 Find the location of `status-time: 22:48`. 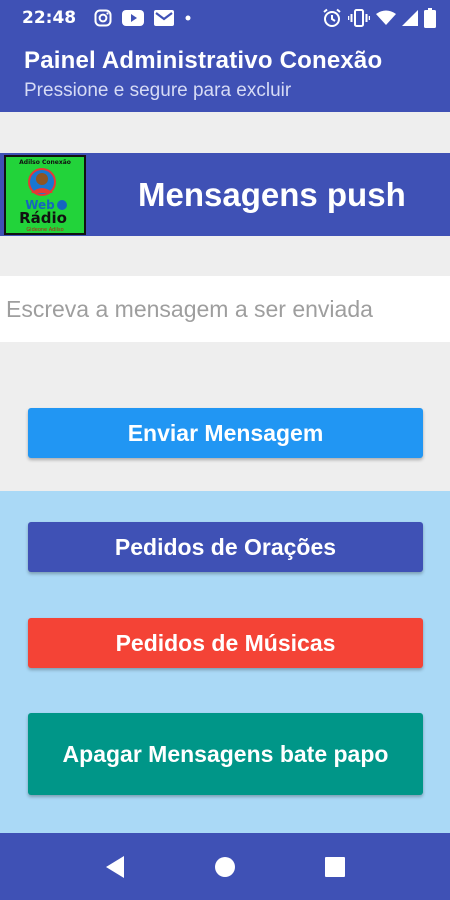

status-time: 22:48 is located at coordinates (49, 18).